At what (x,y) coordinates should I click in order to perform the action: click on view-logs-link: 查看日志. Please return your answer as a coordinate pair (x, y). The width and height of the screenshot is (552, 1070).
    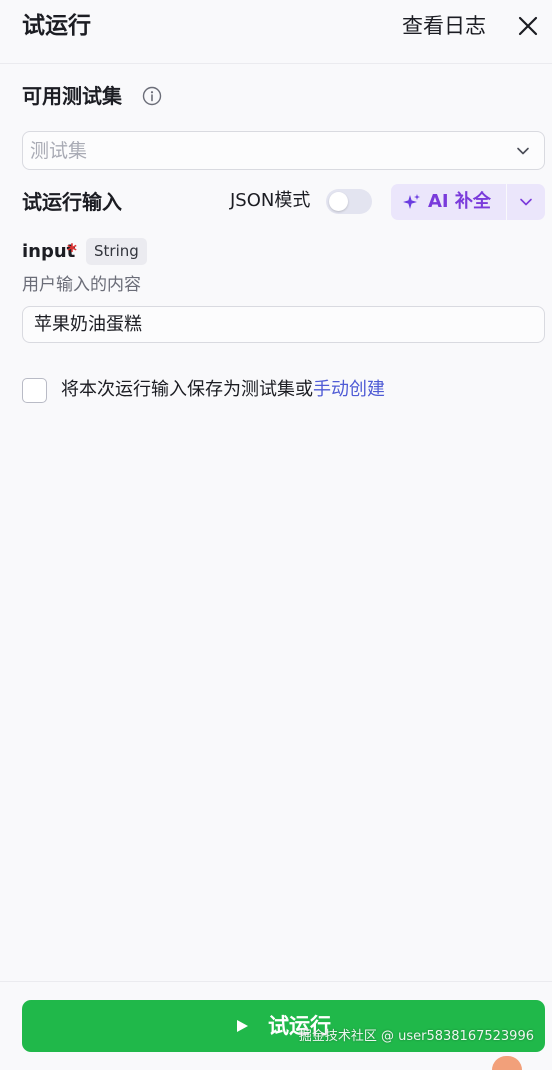
    Looking at the image, I should click on (444, 26).